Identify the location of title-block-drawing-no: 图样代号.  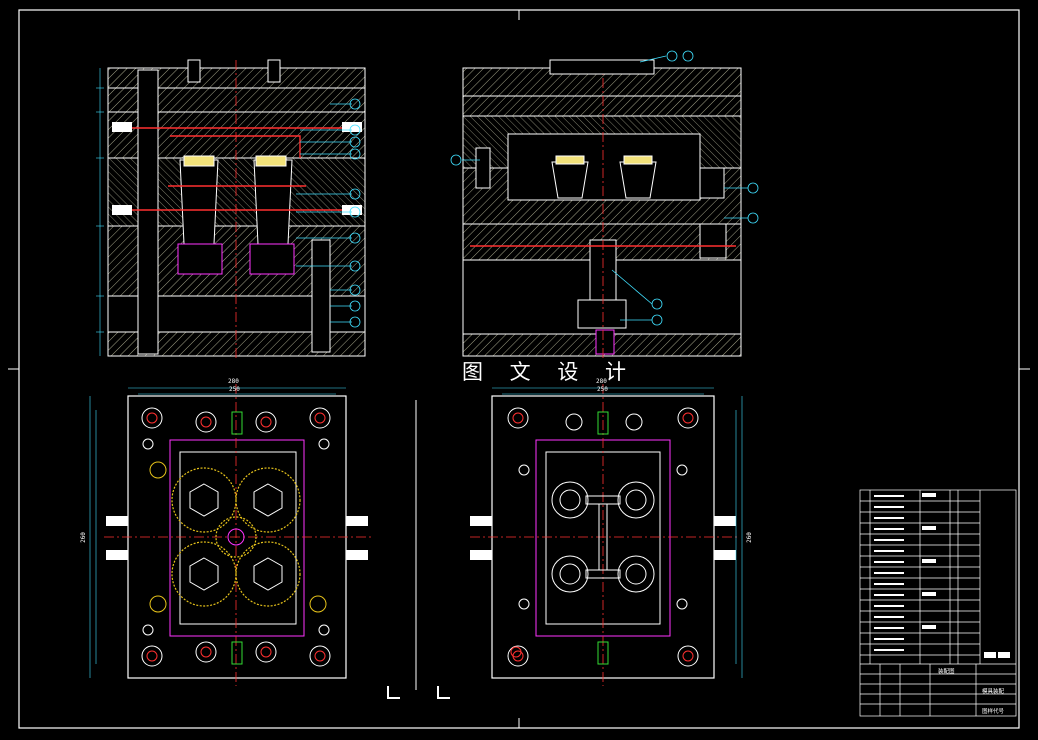
(993, 712).